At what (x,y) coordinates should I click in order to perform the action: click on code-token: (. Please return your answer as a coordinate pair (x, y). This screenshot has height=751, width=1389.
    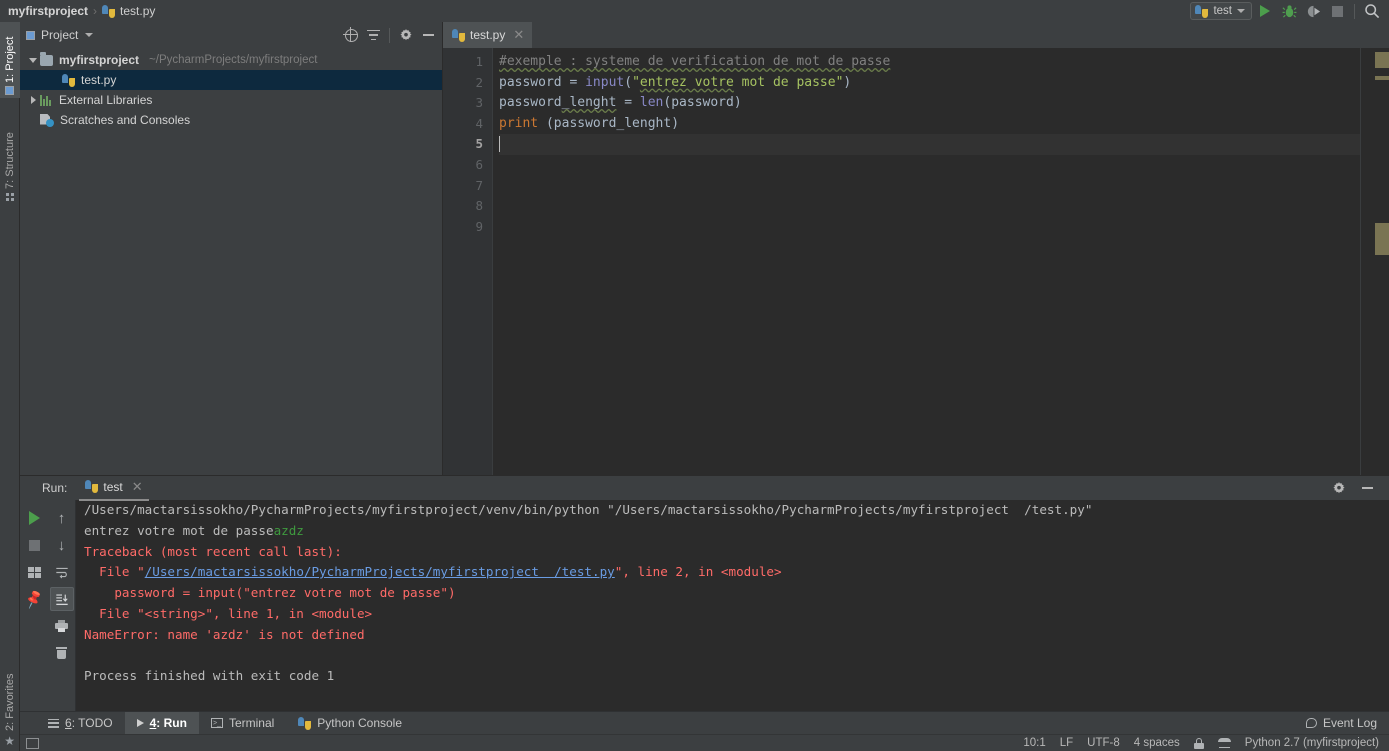
    Looking at the image, I should click on (628, 82).